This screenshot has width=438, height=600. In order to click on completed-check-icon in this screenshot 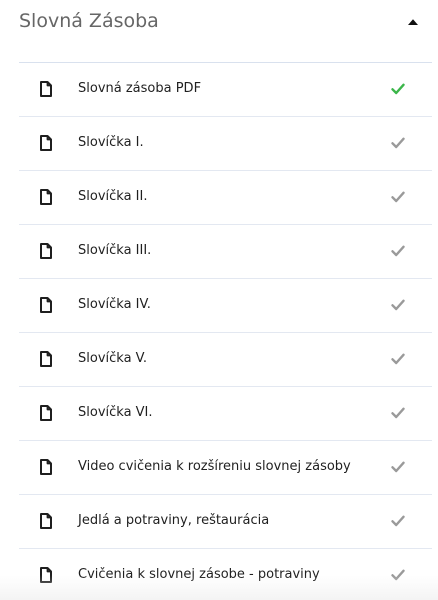, I will do `click(398, 89)`.